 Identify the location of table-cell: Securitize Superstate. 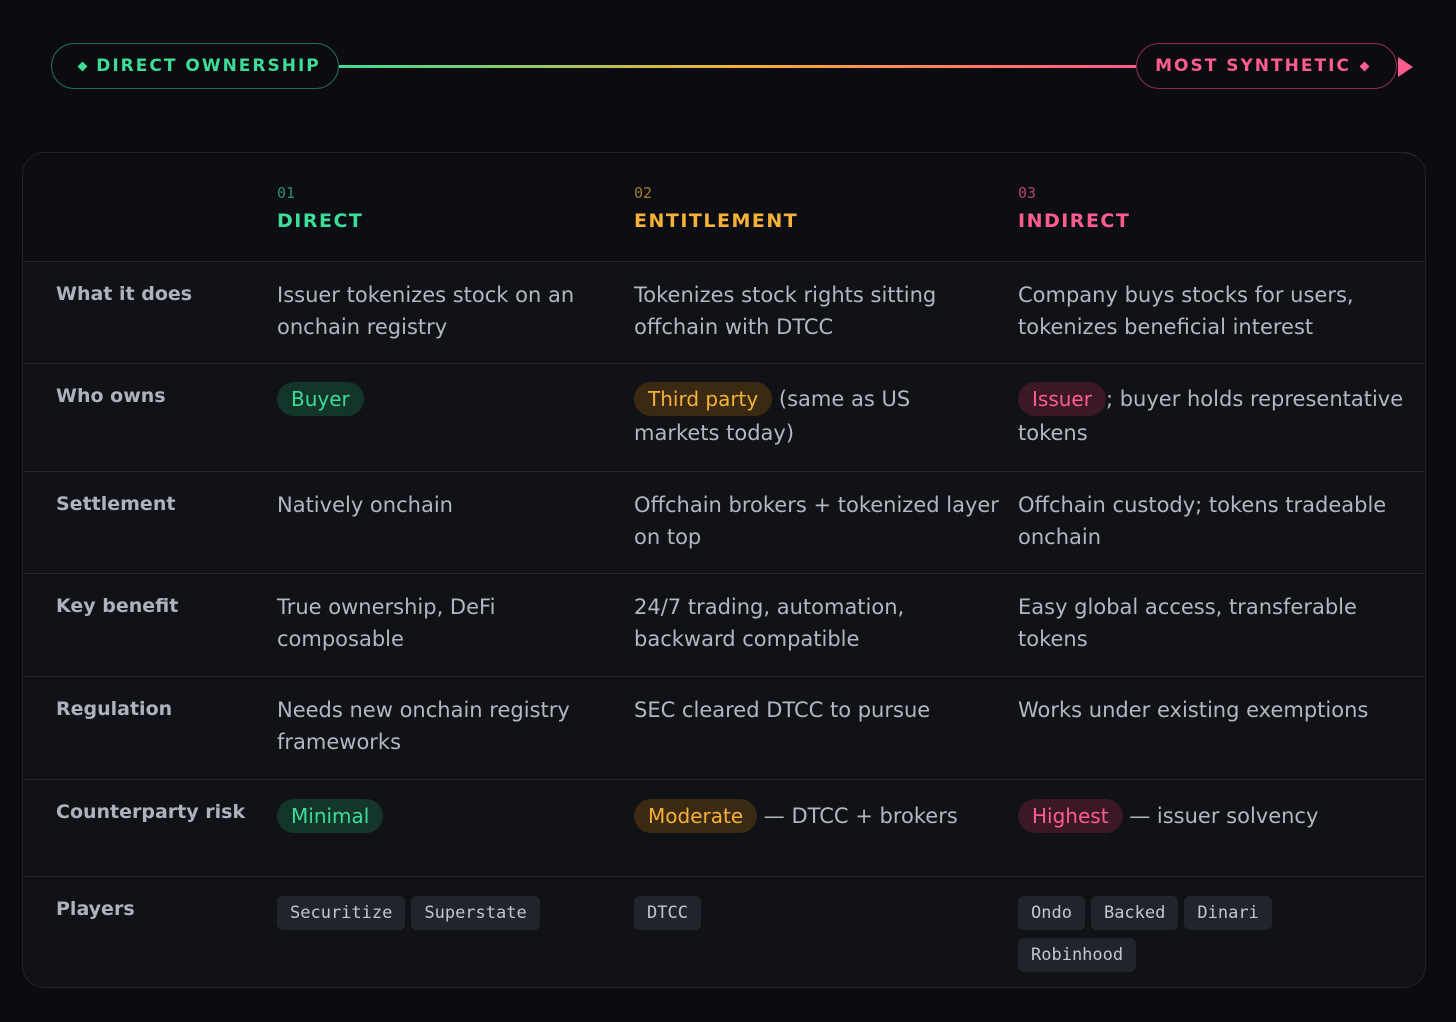
(442, 907).